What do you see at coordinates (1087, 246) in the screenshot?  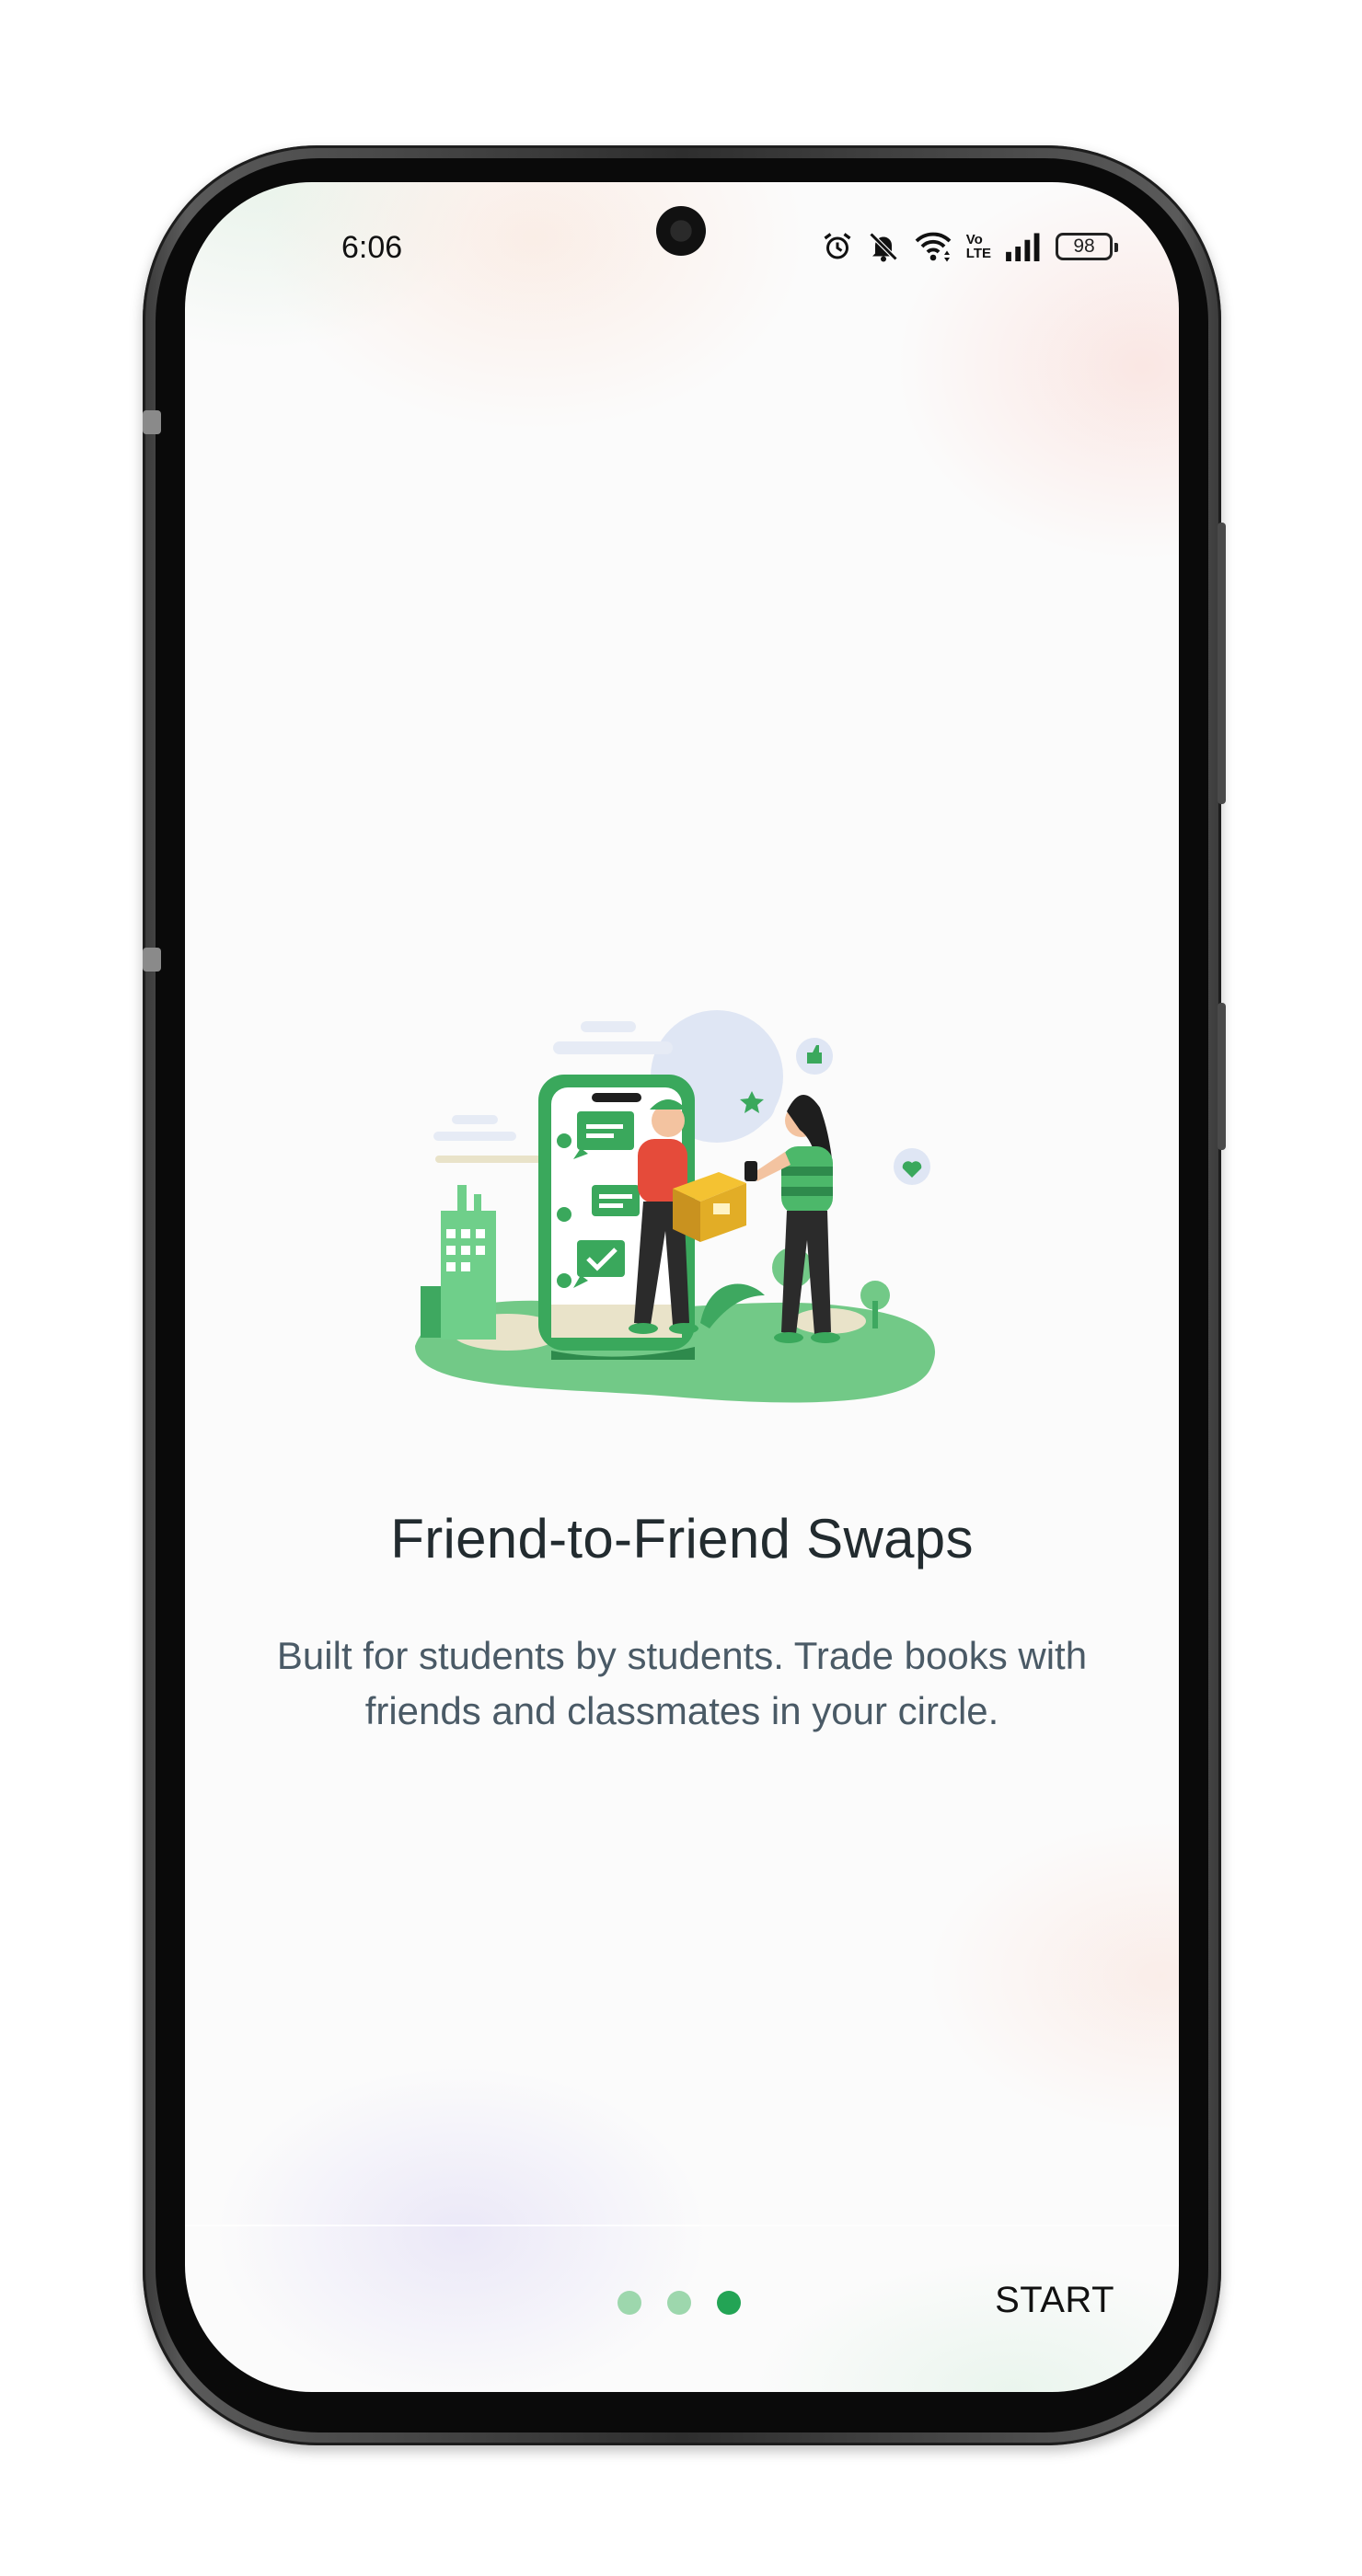 I see `battery-icon: 98` at bounding box center [1087, 246].